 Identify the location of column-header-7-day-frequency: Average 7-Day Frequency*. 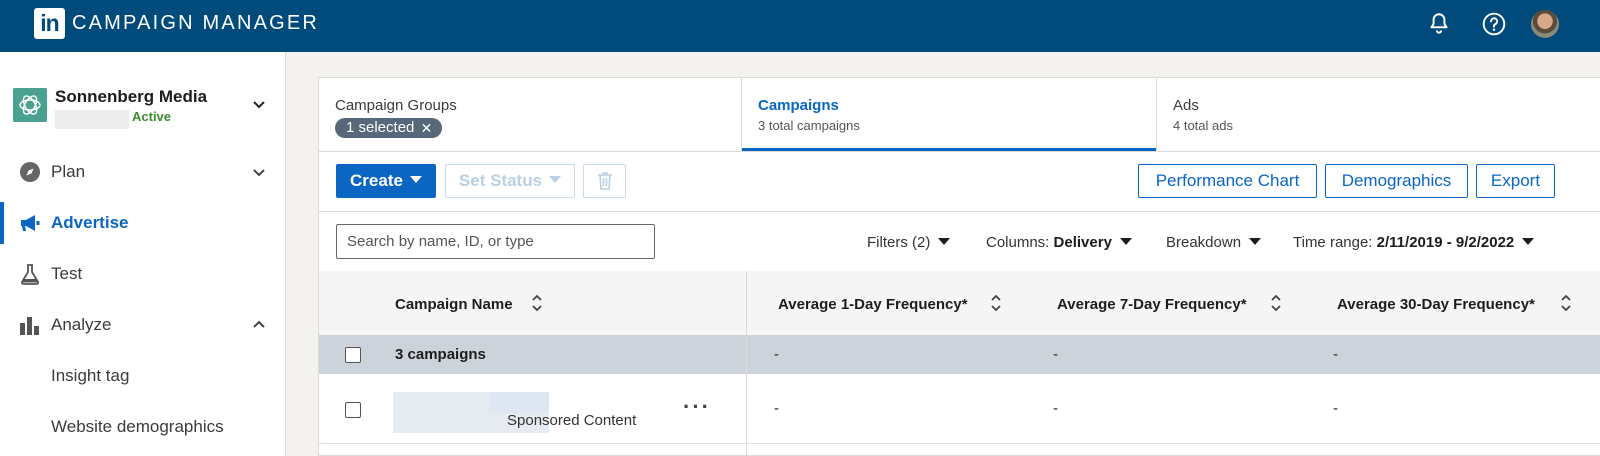
(1152, 304).